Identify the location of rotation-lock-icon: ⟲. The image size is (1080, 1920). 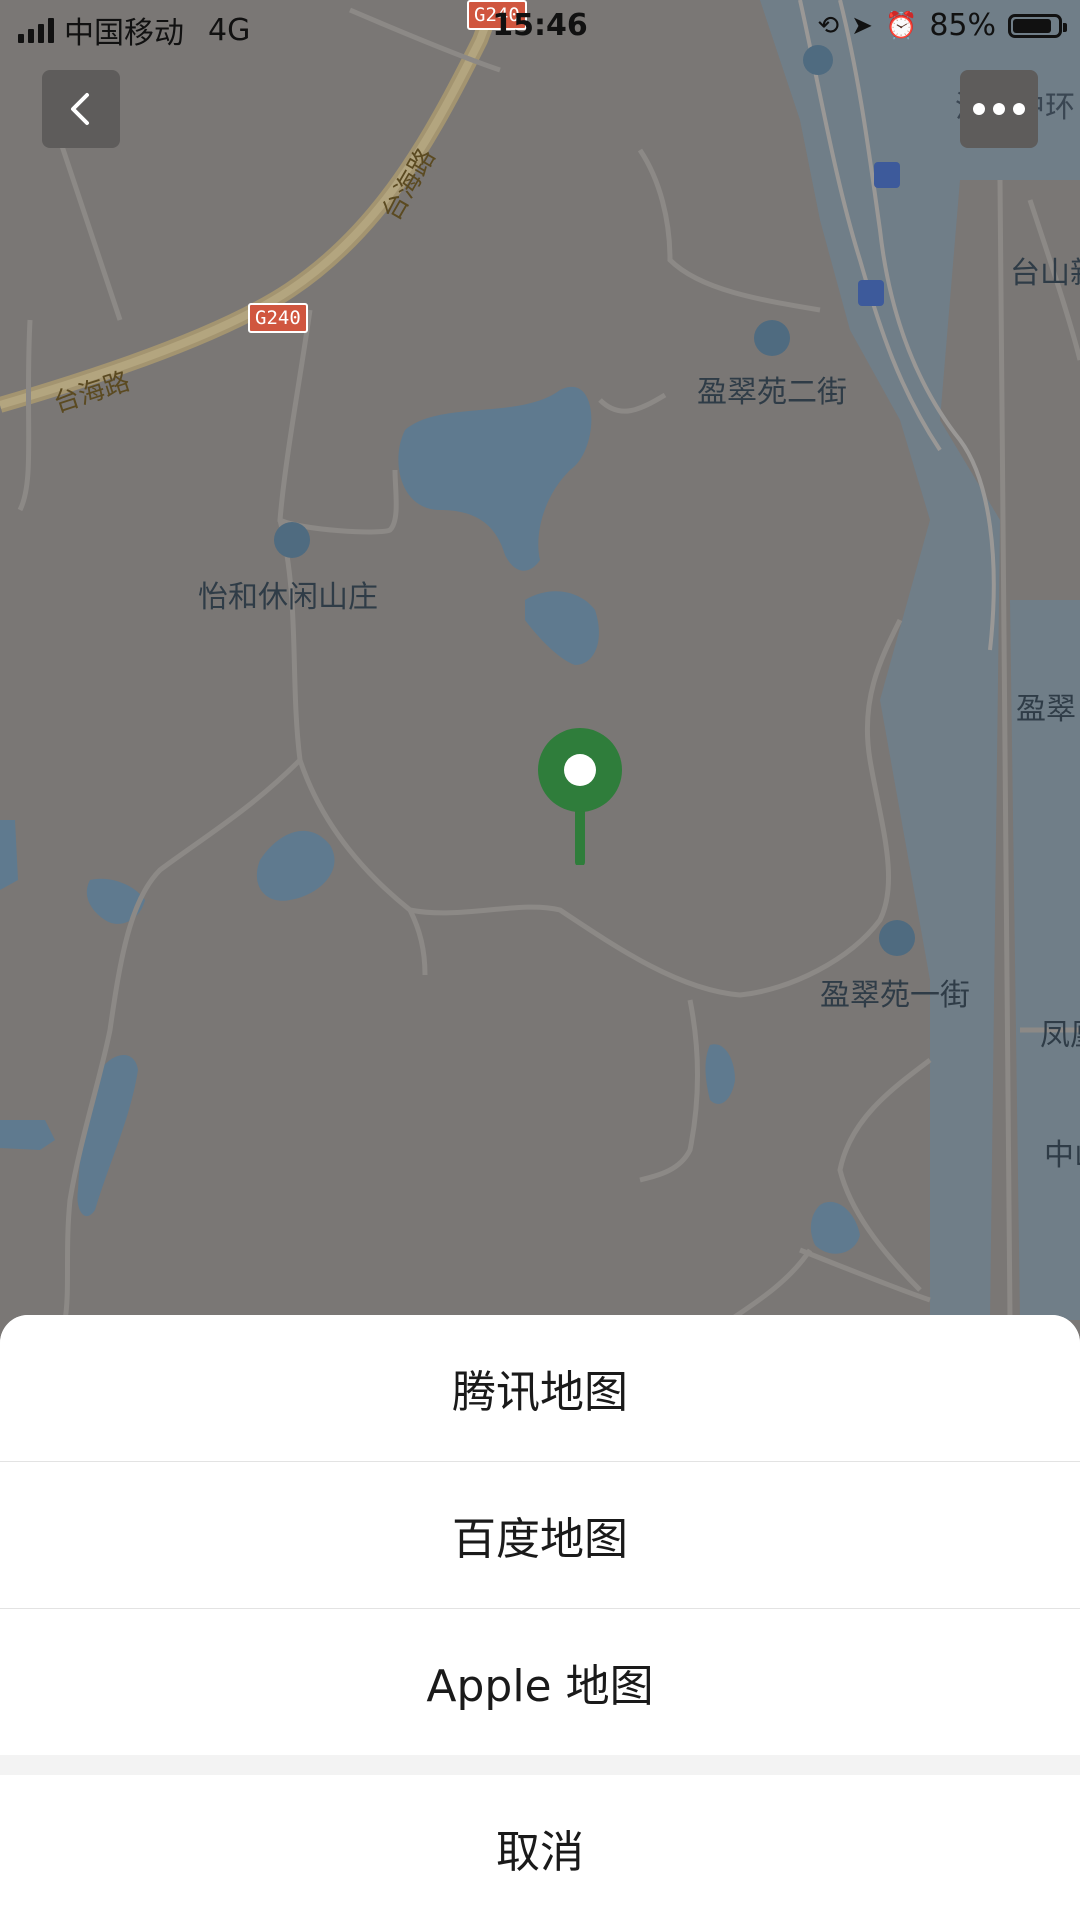
(828, 25).